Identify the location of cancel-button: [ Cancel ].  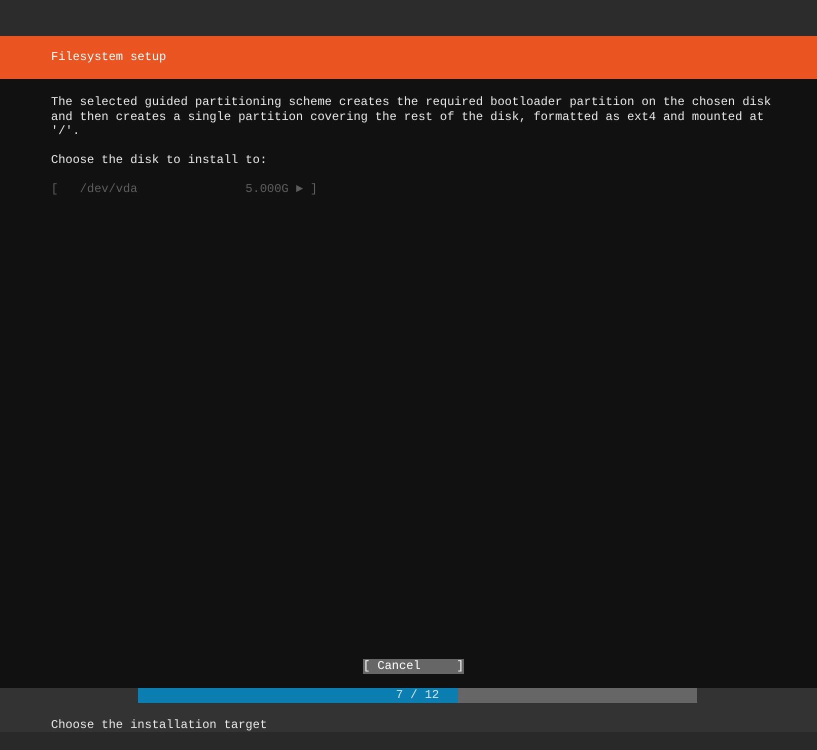
(413, 666).